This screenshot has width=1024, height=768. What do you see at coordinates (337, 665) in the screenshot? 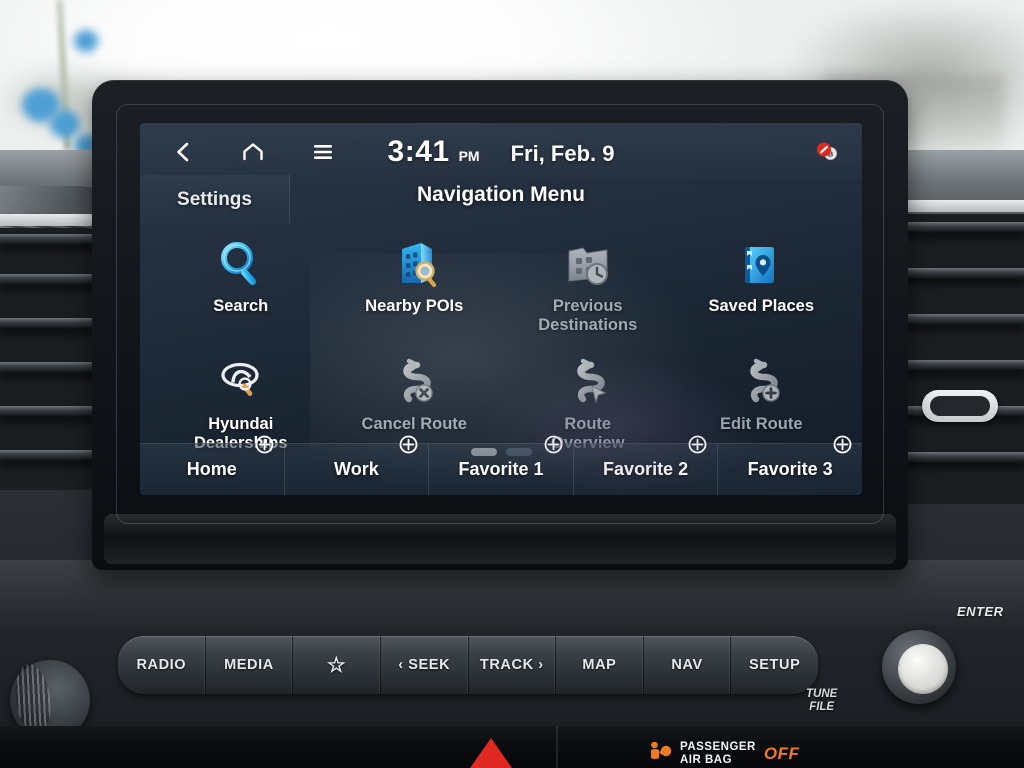
I see `hw-button-favorite-star: ☆` at bounding box center [337, 665].